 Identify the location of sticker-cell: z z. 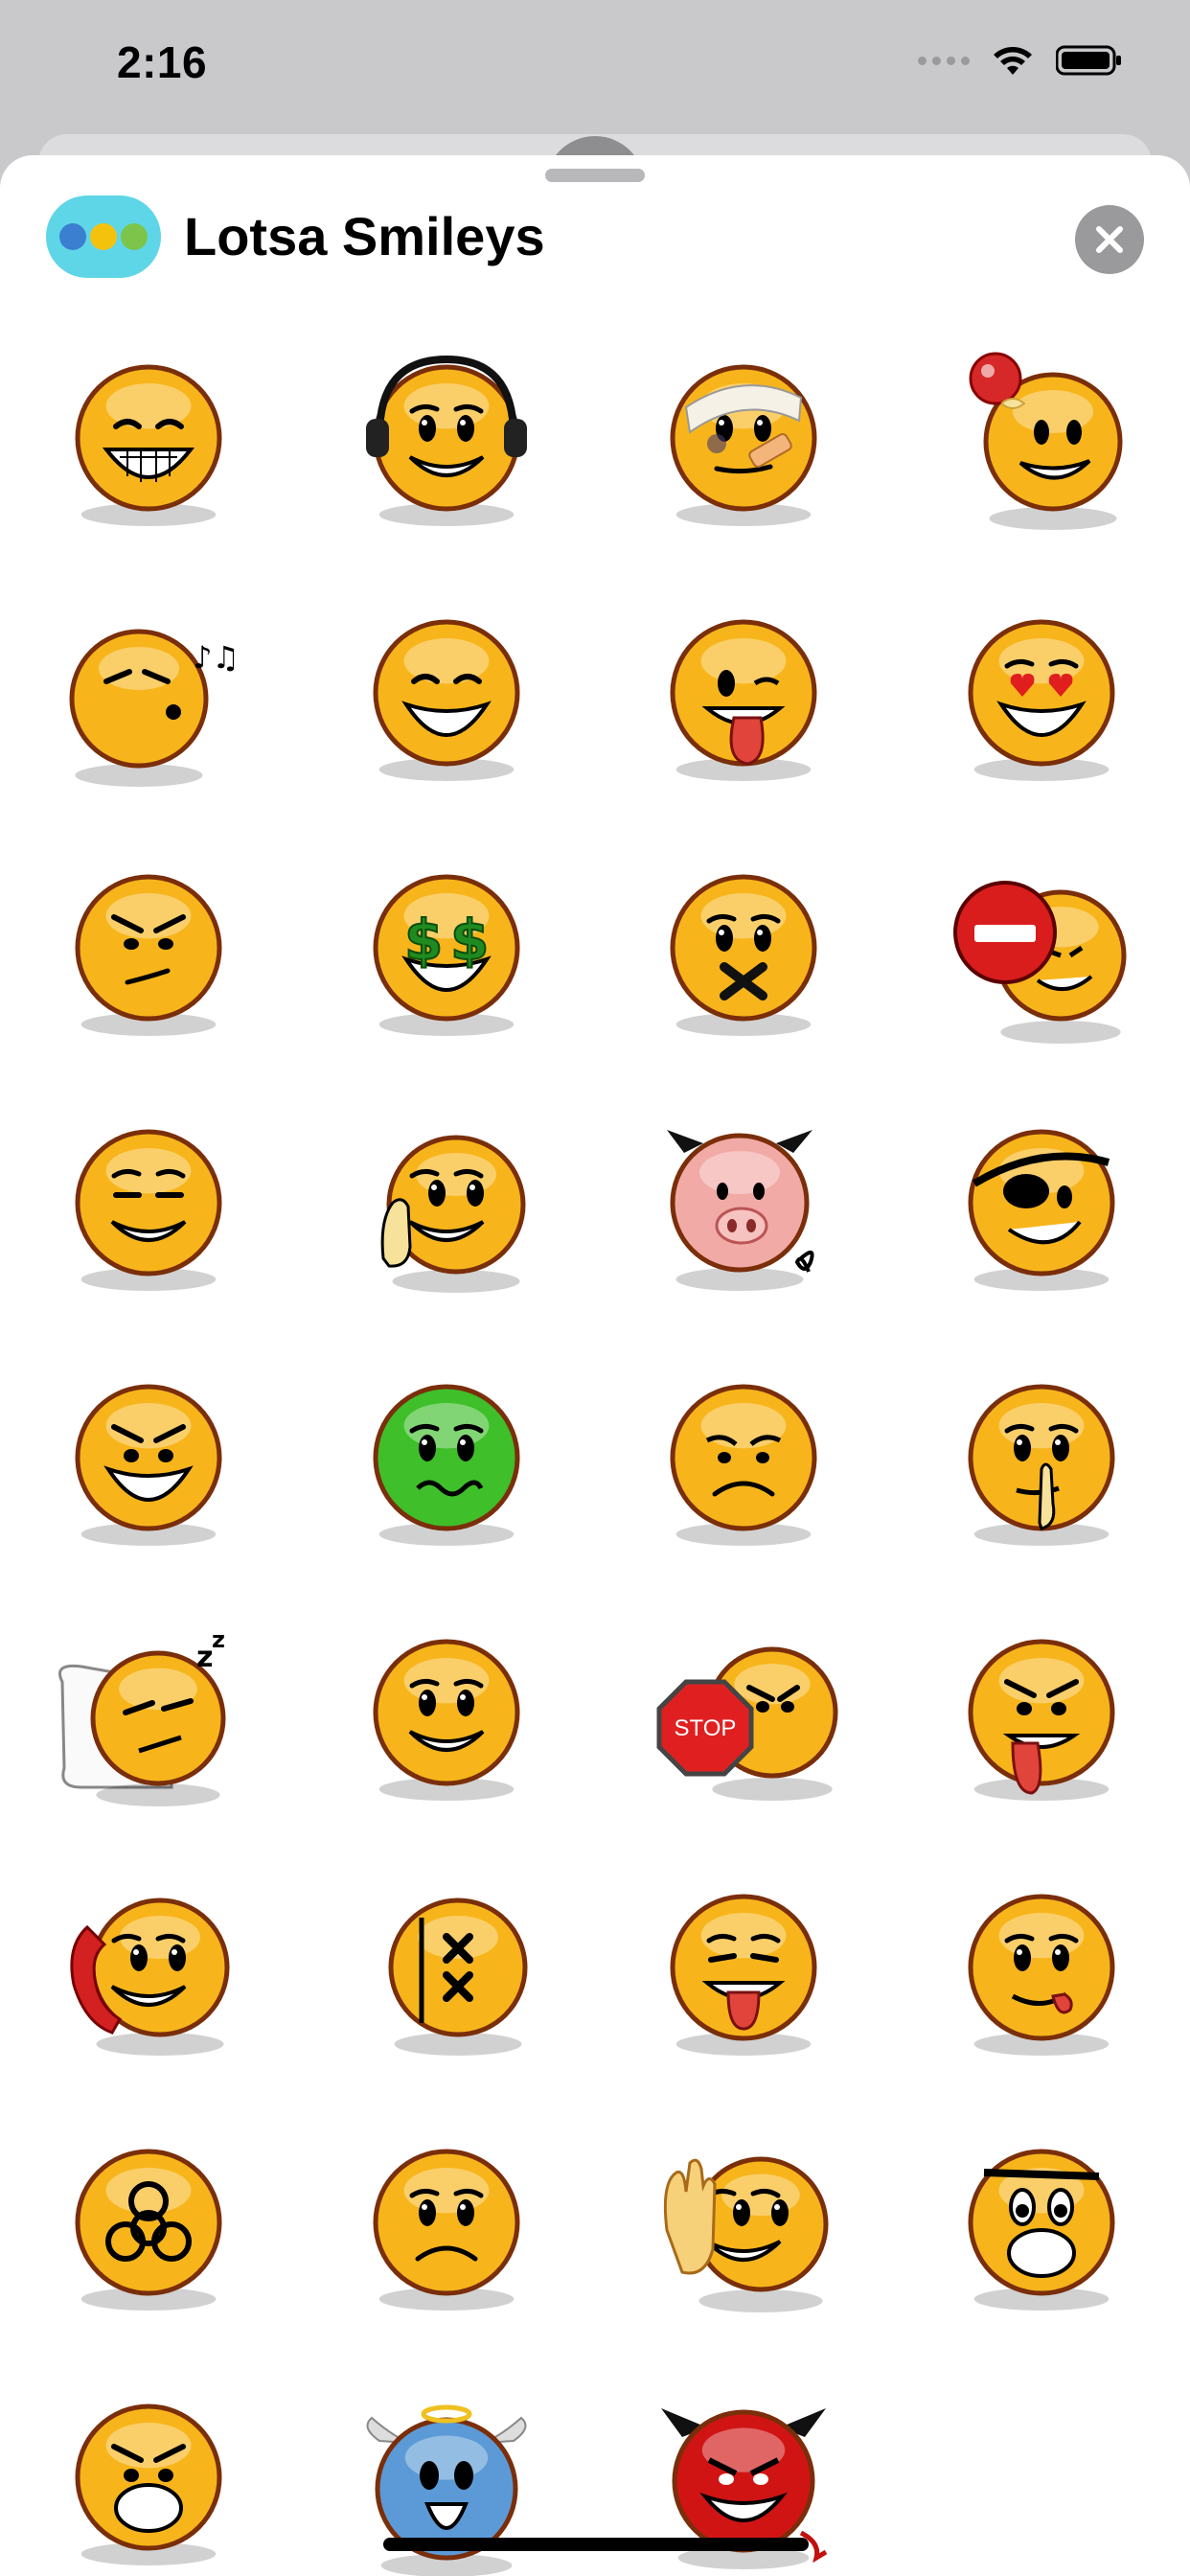
(149, 1720).